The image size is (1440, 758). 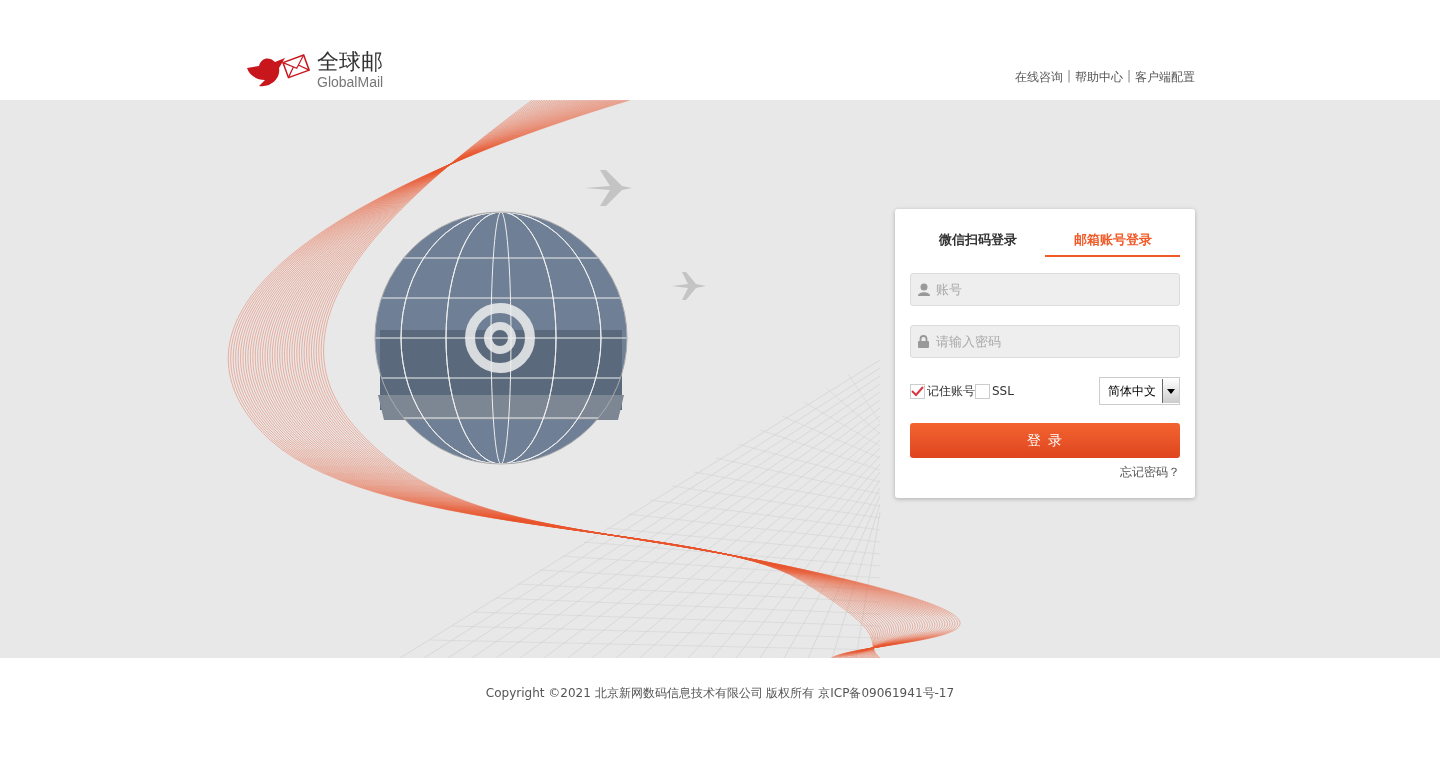 What do you see at coordinates (720, 693) in the screenshot?
I see `copyright-text: Copyright ©2021 北京新网数码信息技术有限公司 版权所有 京ICP备09061941号-17` at bounding box center [720, 693].